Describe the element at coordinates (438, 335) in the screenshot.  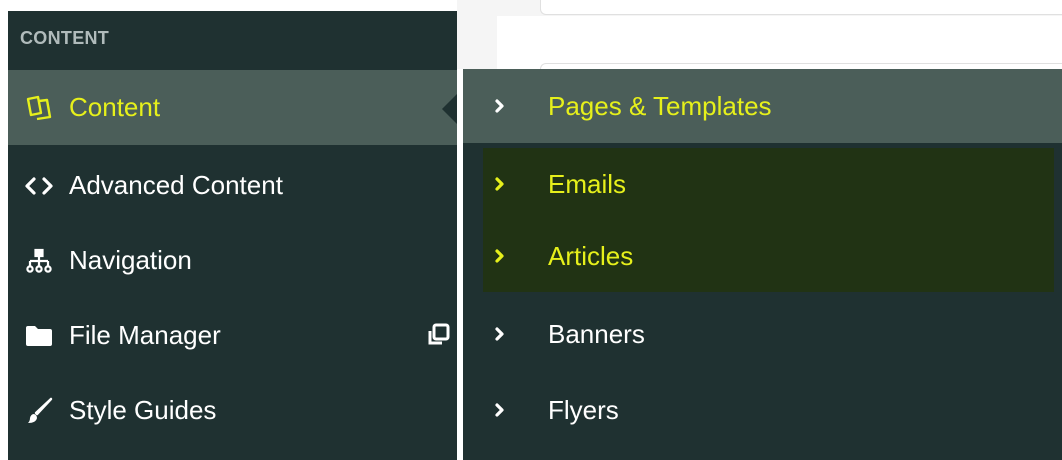
I see `external-window-icon` at that location.